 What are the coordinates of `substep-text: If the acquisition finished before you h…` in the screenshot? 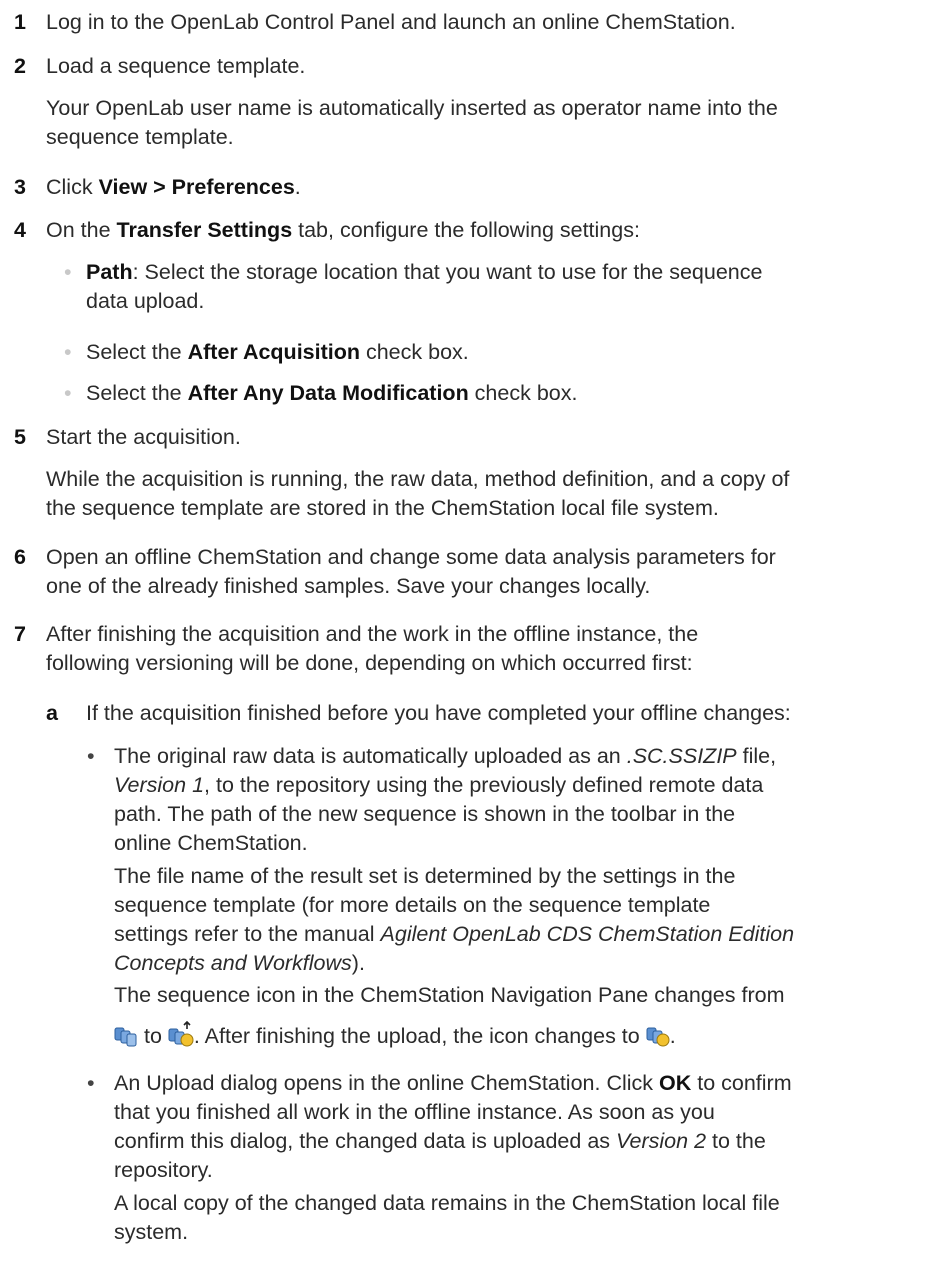 It's located at (438, 713).